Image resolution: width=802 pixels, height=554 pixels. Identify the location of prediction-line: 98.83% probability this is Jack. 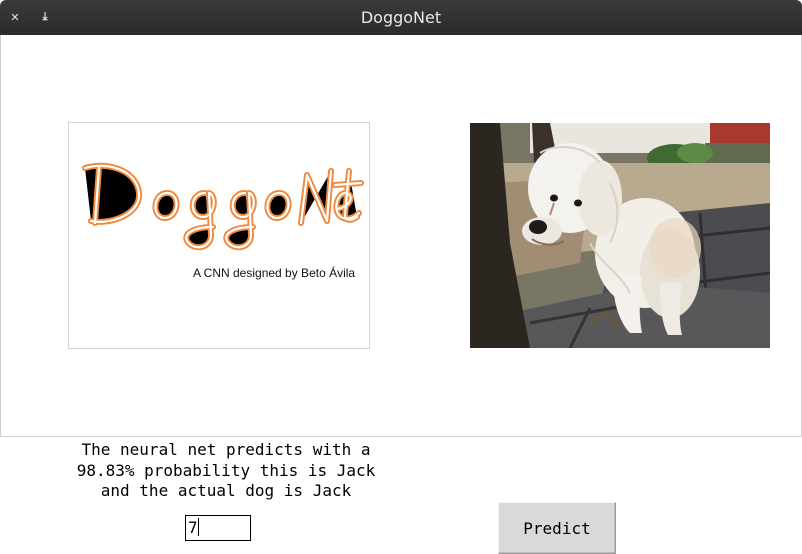
(226, 470).